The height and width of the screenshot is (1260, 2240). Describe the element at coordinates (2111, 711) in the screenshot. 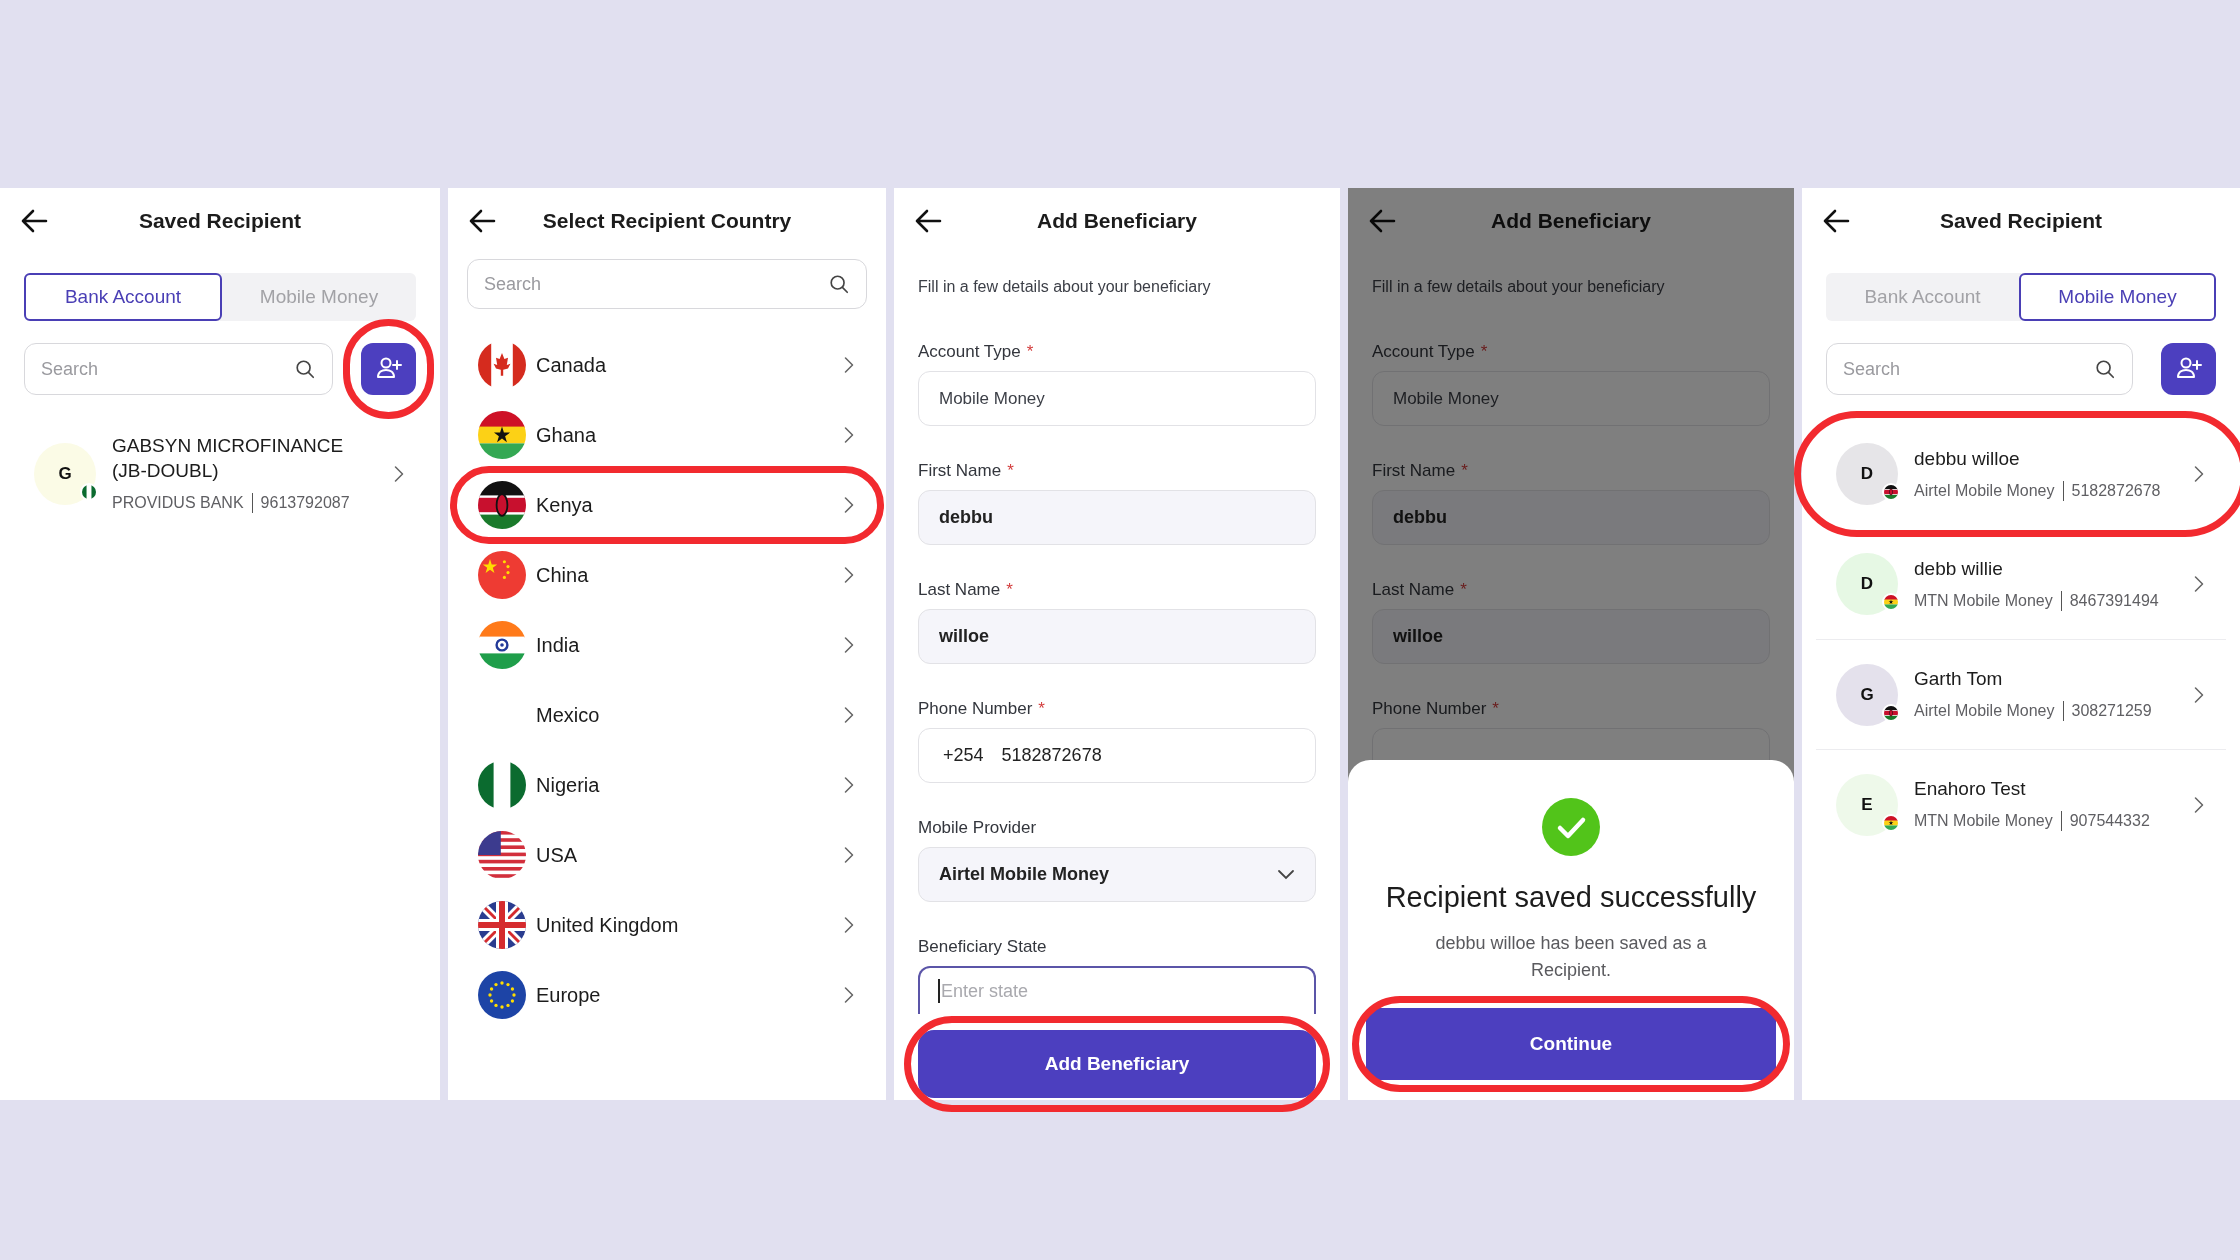

I see `account-number: 308271259` at that location.